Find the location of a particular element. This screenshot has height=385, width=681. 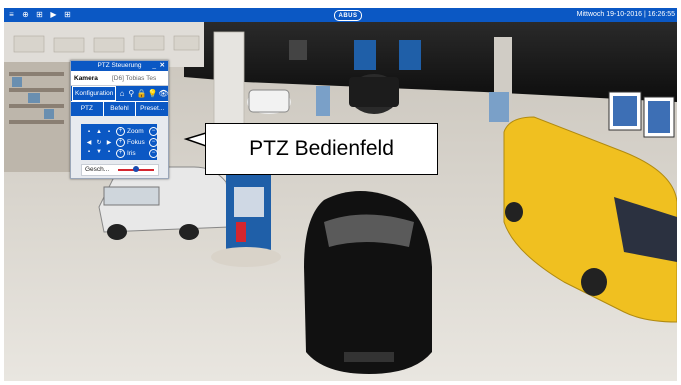

lock-icon: 🔒 is located at coordinates (142, 94).